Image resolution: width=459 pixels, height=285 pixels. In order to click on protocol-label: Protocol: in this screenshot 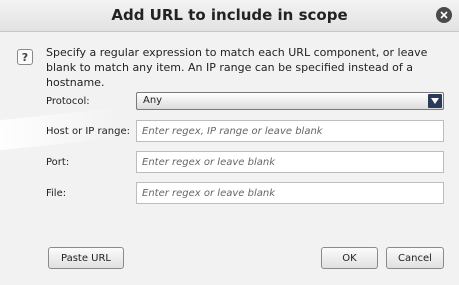, I will do `click(68, 101)`.